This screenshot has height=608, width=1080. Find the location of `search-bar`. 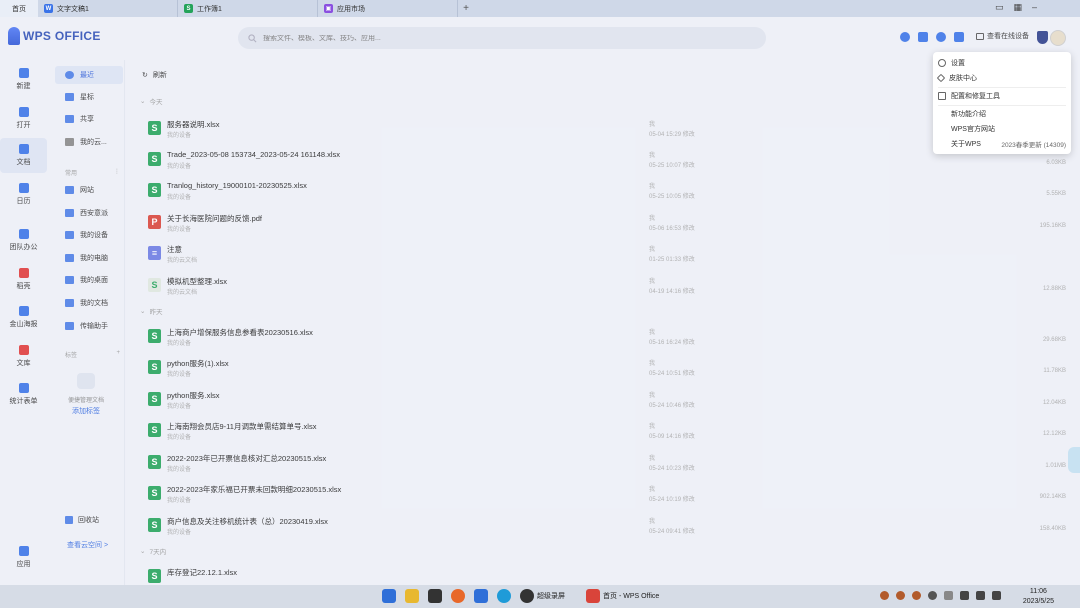

search-bar is located at coordinates (502, 38).